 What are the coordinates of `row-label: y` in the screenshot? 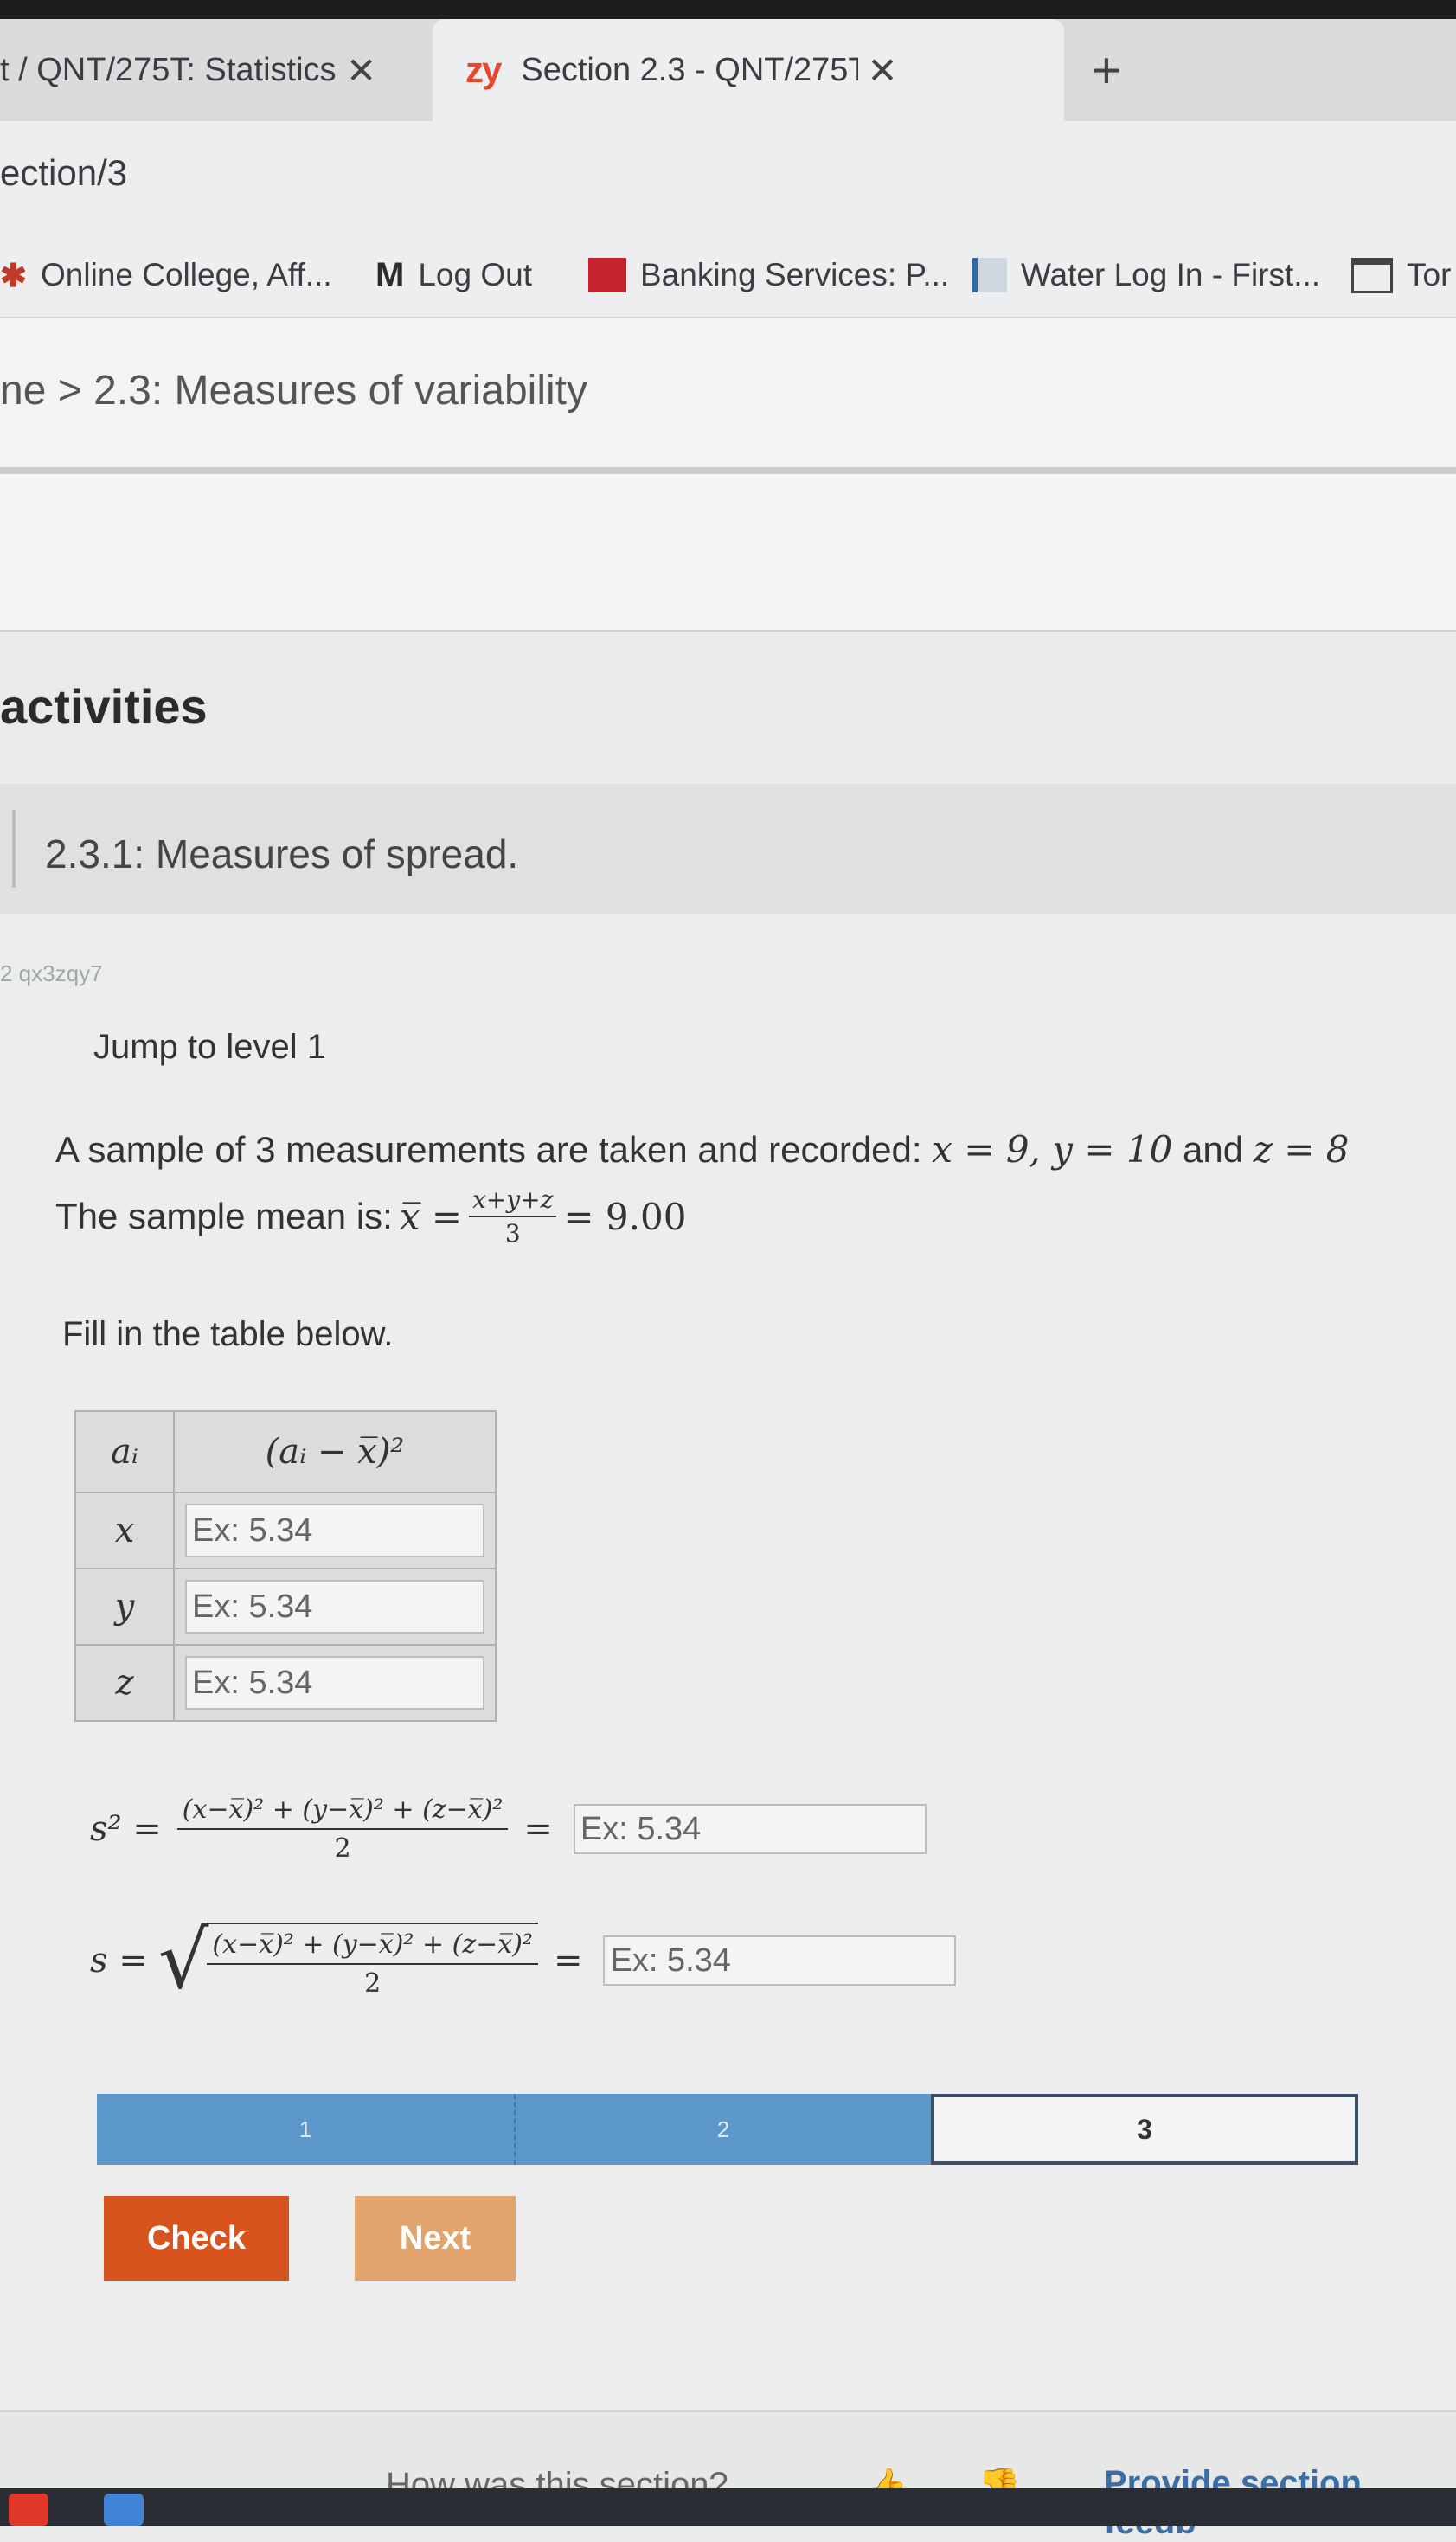 It's located at (124, 1607).